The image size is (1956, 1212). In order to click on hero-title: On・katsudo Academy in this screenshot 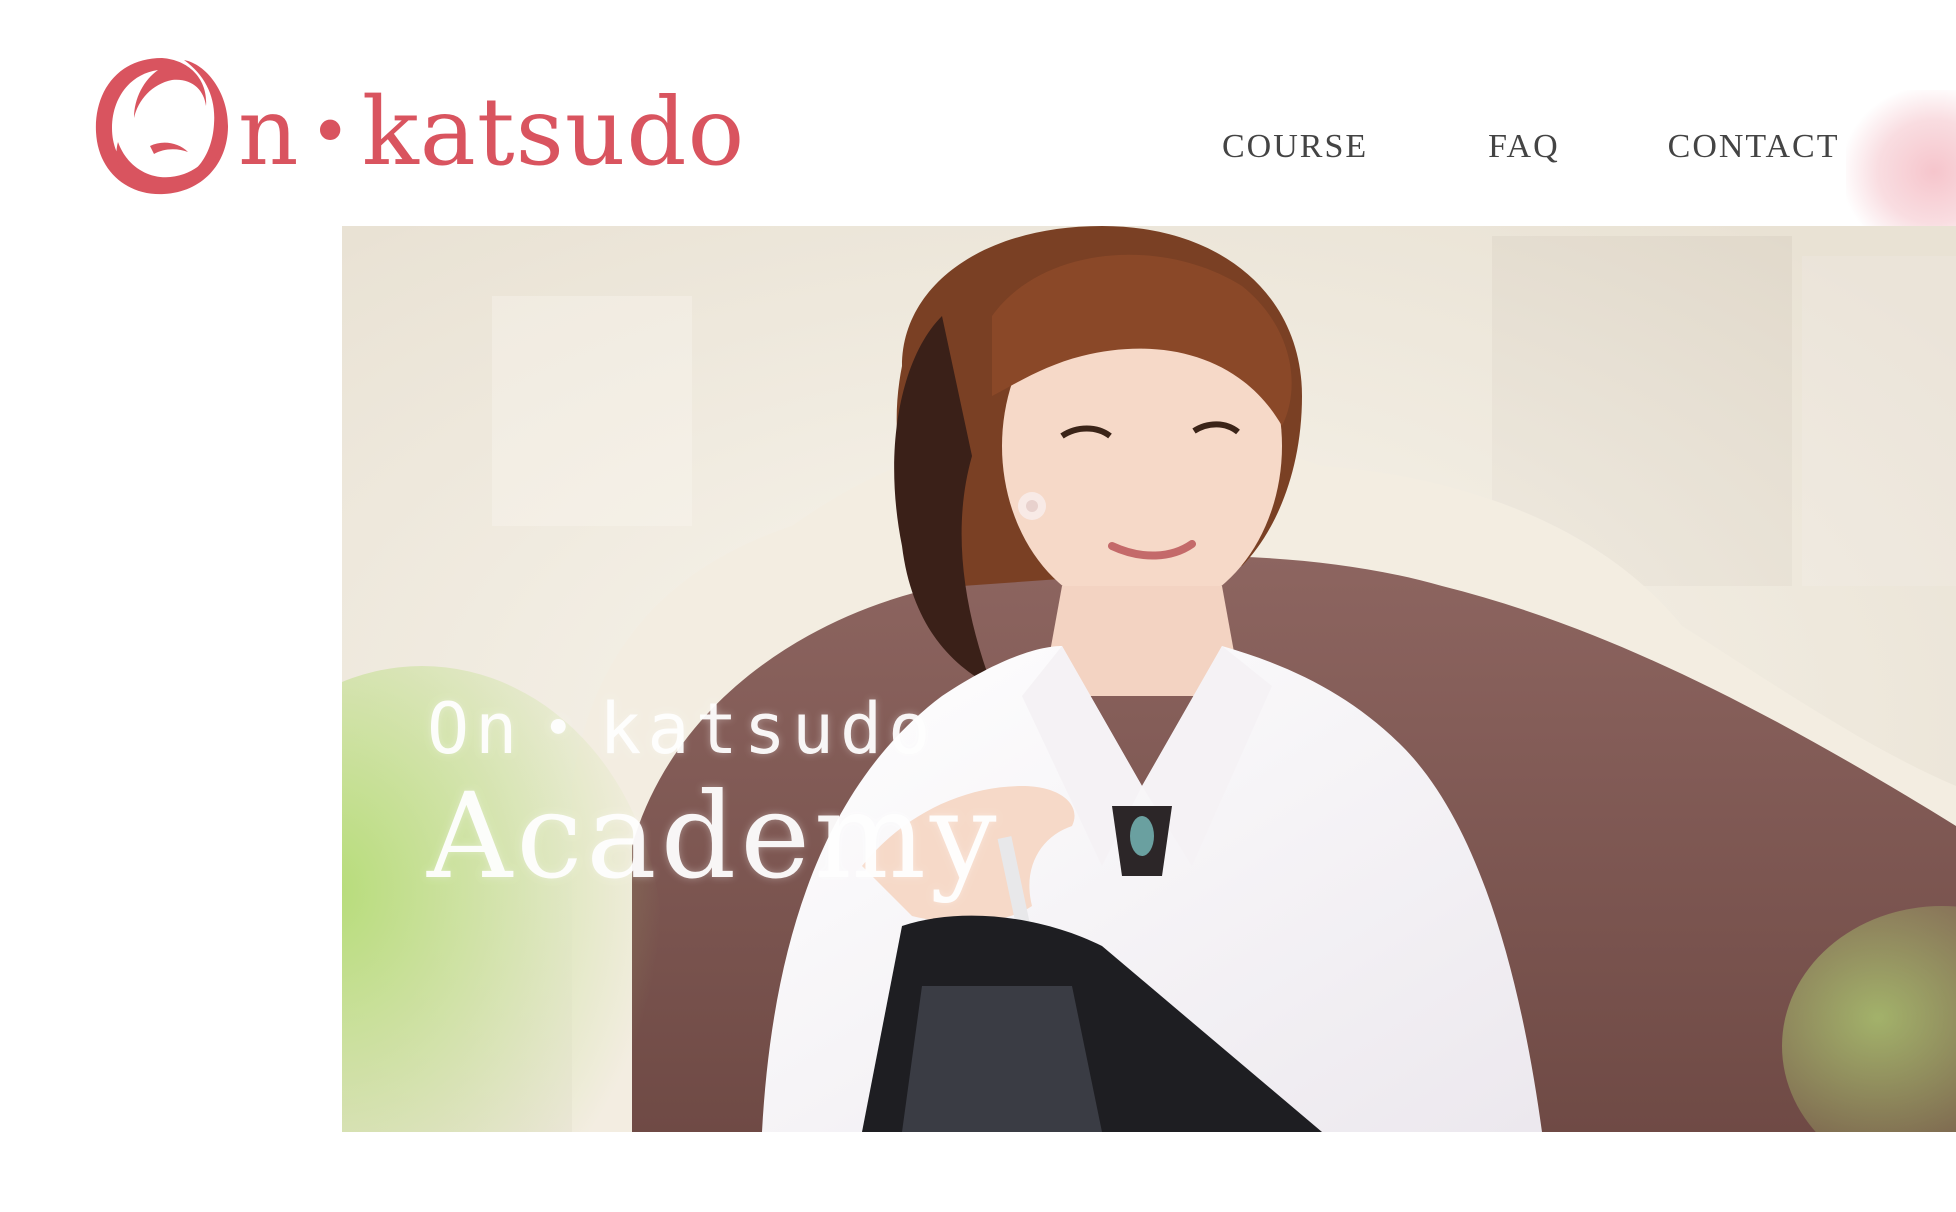, I will do `click(714, 796)`.